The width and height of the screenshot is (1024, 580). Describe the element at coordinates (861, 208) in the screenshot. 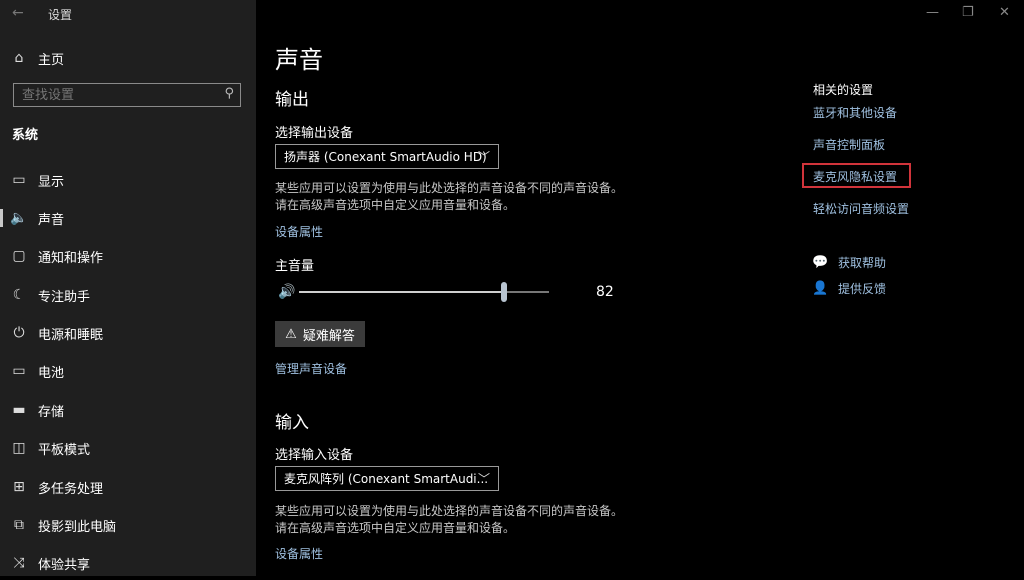

I see `ease-of-access-audio-link: 轻松访问音频设置` at that location.